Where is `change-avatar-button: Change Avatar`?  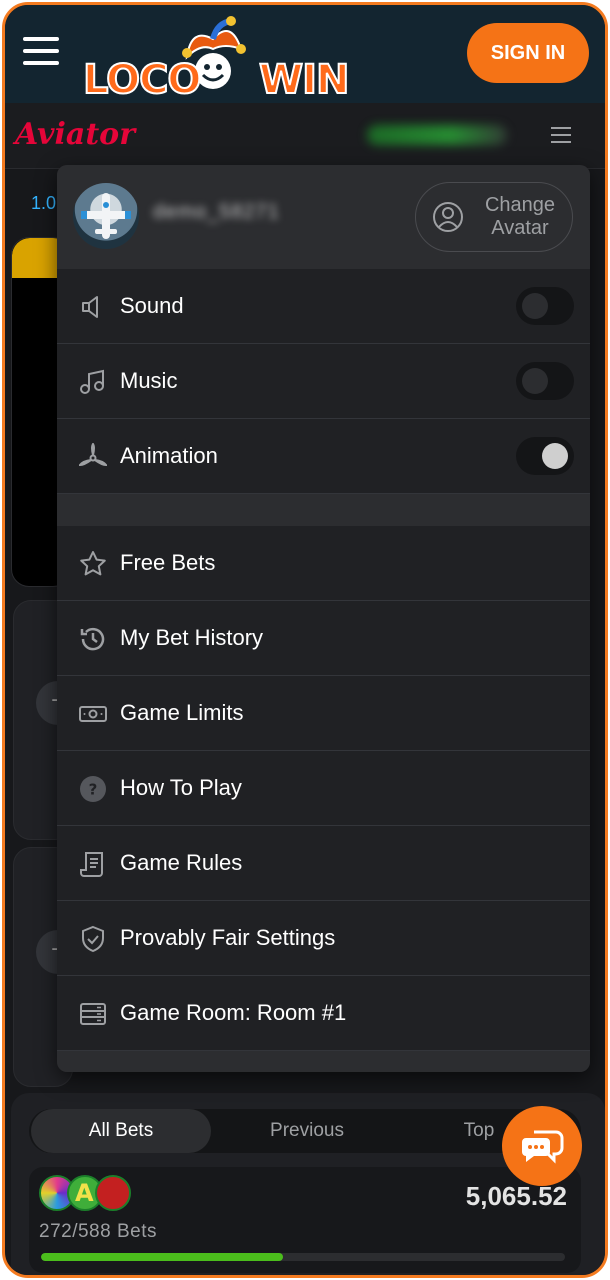
change-avatar-button: Change Avatar is located at coordinates (494, 217).